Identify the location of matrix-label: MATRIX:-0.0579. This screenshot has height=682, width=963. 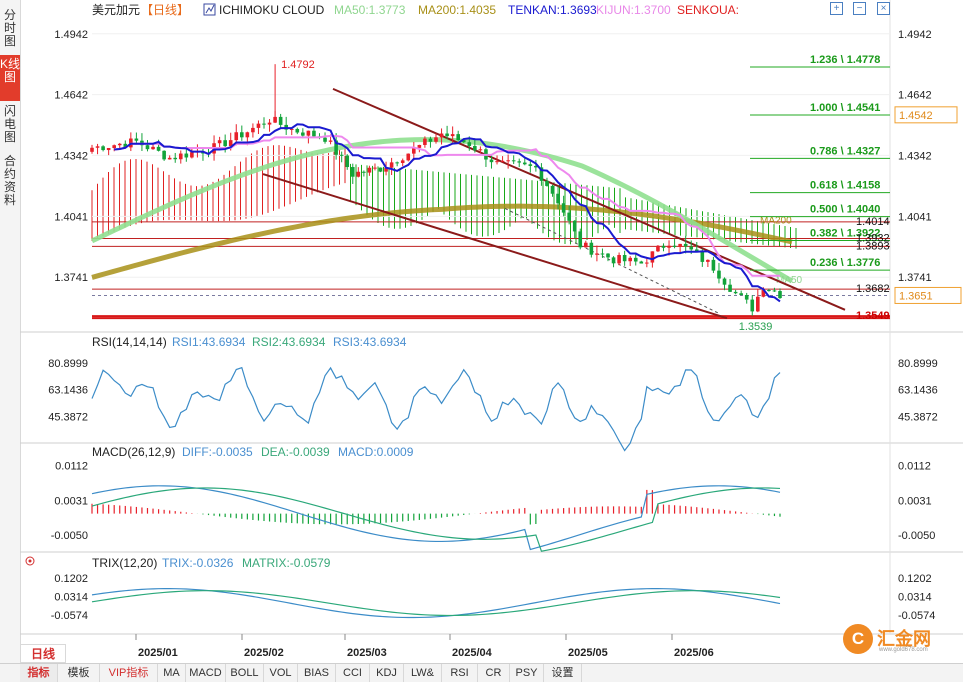
(286, 563).